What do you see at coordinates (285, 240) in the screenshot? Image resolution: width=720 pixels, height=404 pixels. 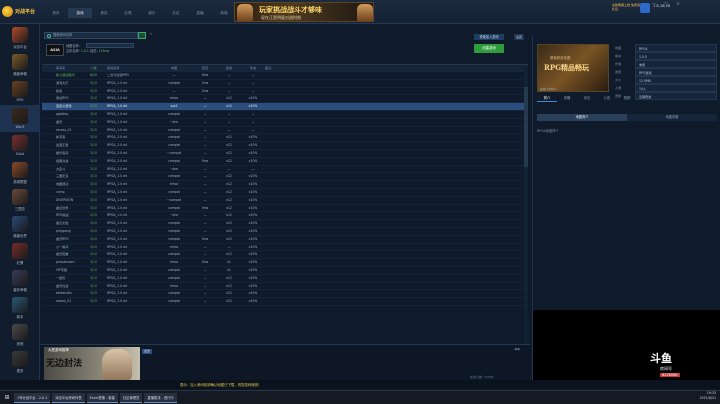 I see `table-row: 魔兽RPG 3/10 RPGA_1.0.rid compat 5ms x12 x10%` at bounding box center [285, 240].